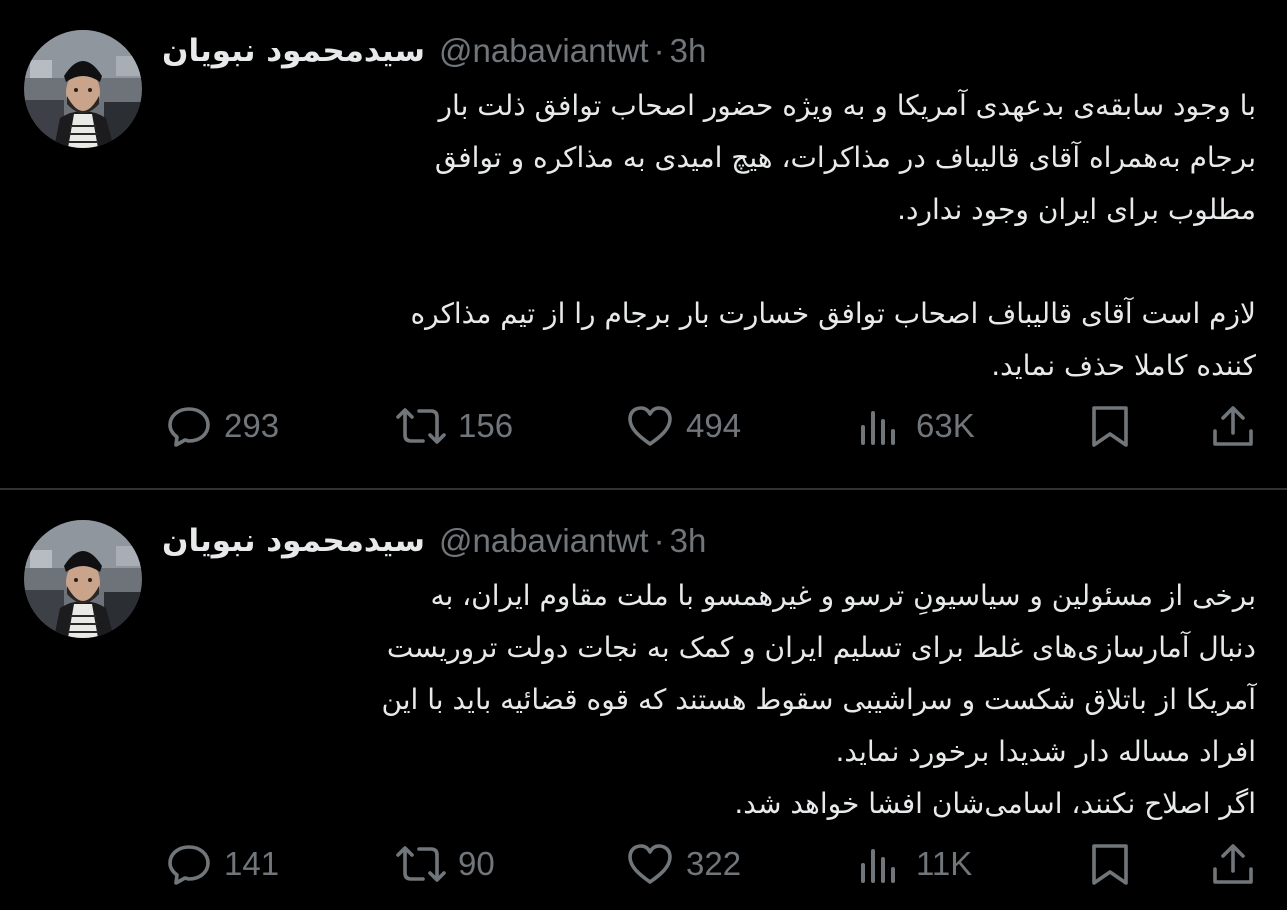 This screenshot has height=910, width=1287. Describe the element at coordinates (1076, 209) in the screenshot. I see `tweet-text-line: مطلوب برای ایران وجود ندارد.` at that location.